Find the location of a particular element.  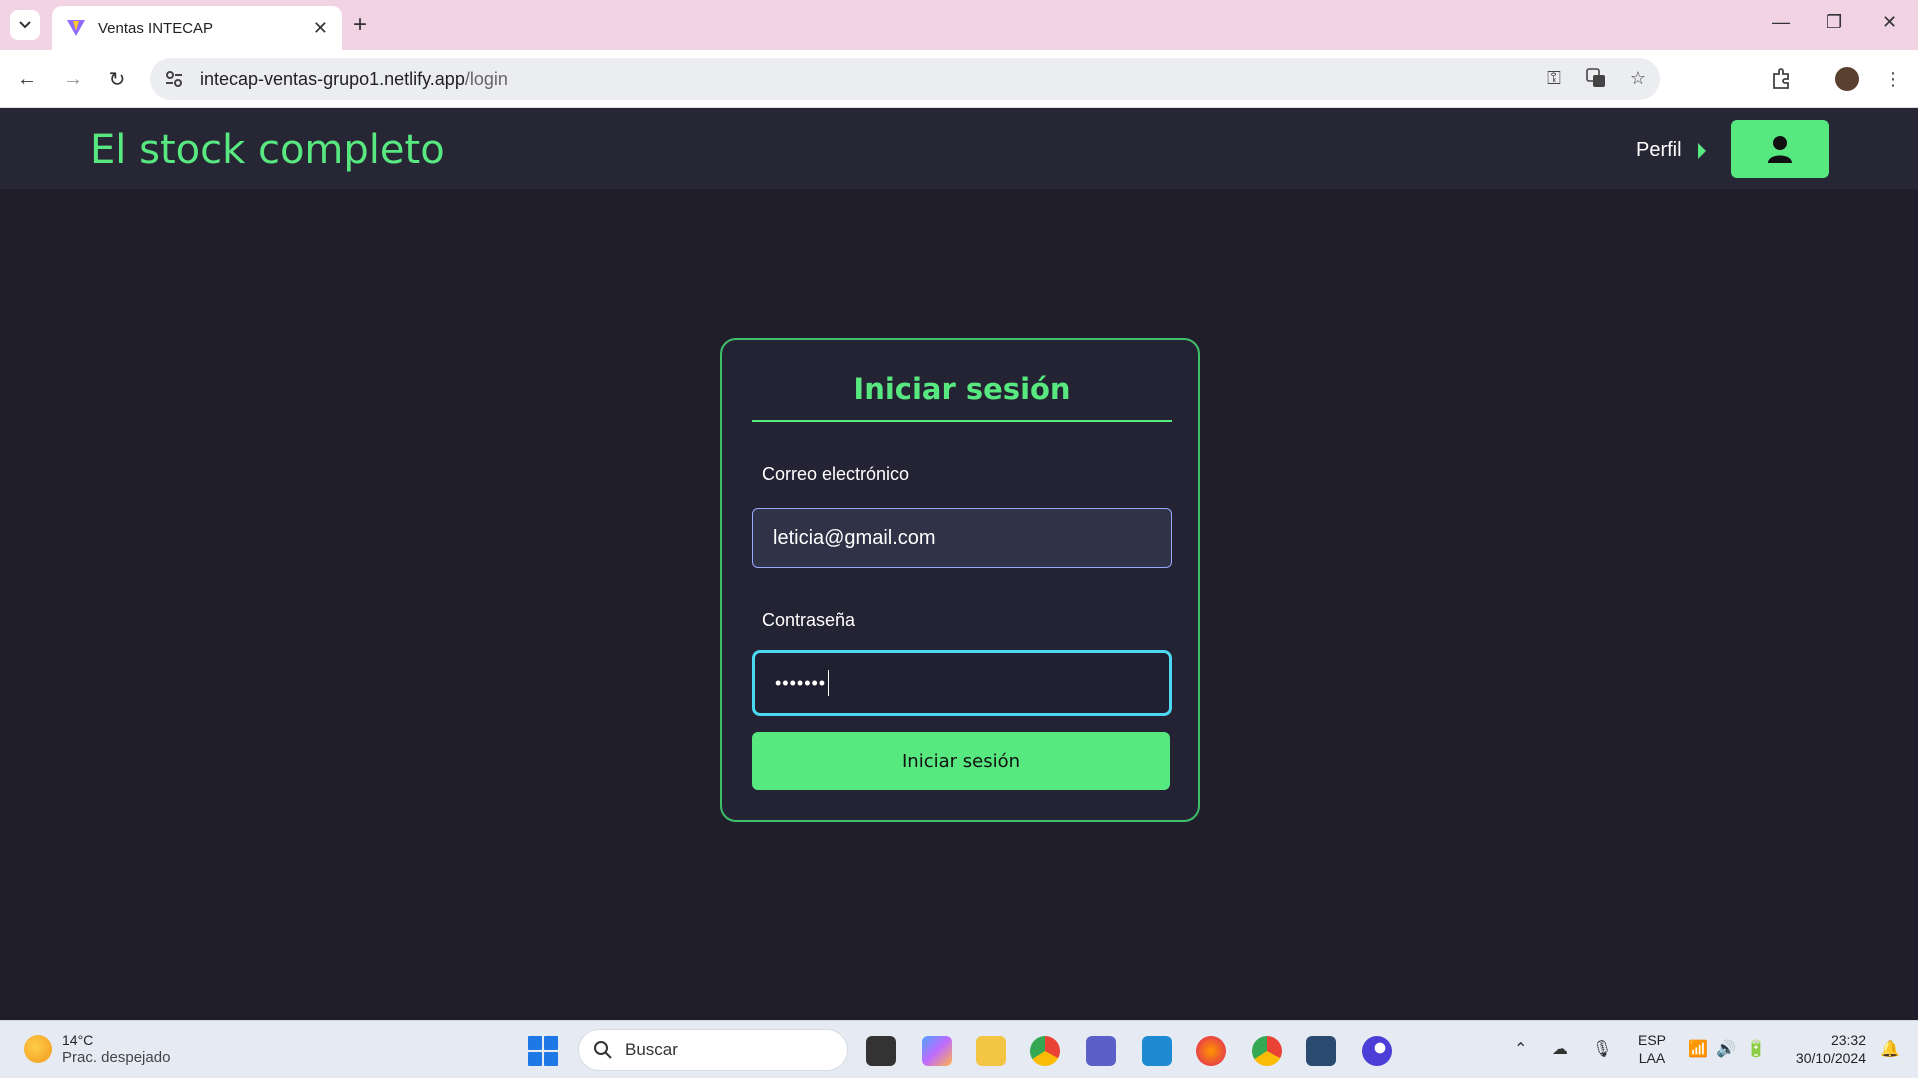

lang-top: ESP is located at coordinates (1652, 1040).